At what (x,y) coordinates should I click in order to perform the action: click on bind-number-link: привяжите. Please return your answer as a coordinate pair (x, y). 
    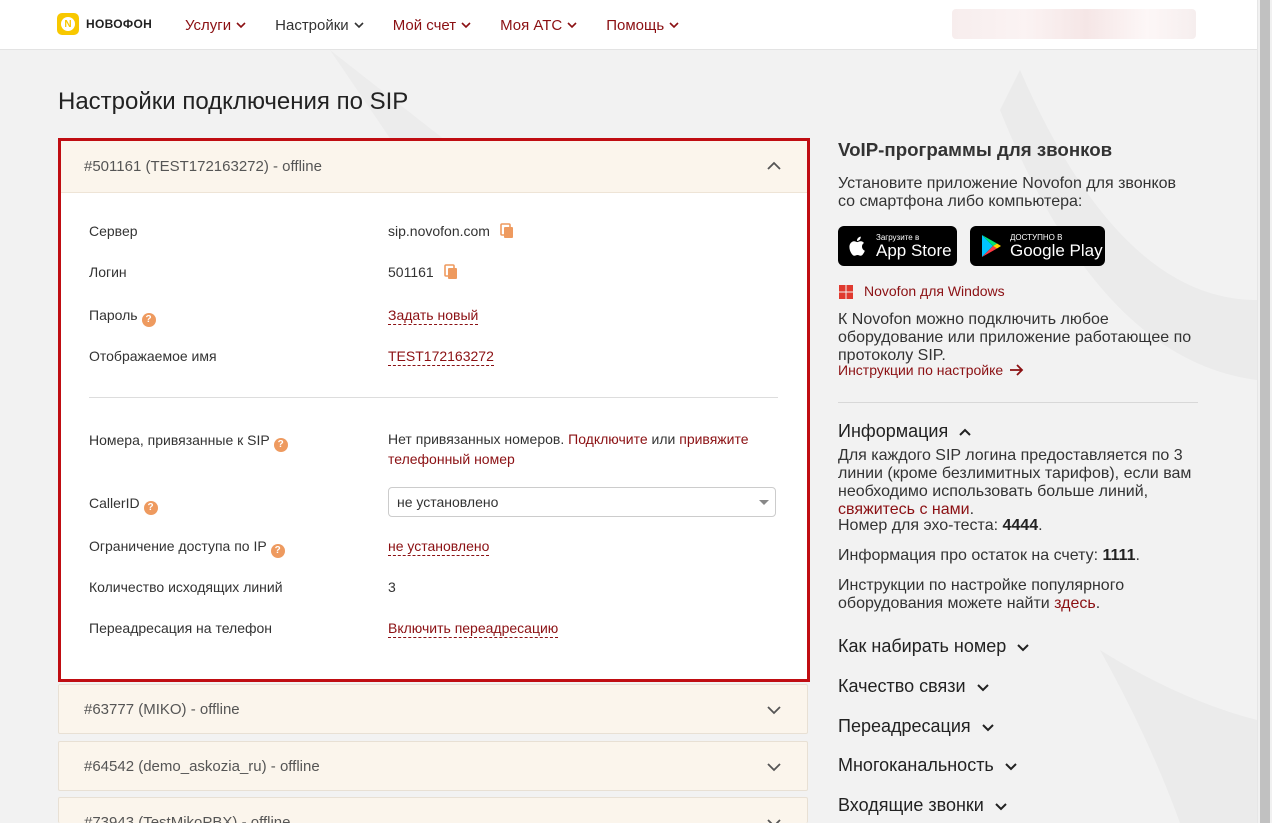
    Looking at the image, I should click on (713, 439).